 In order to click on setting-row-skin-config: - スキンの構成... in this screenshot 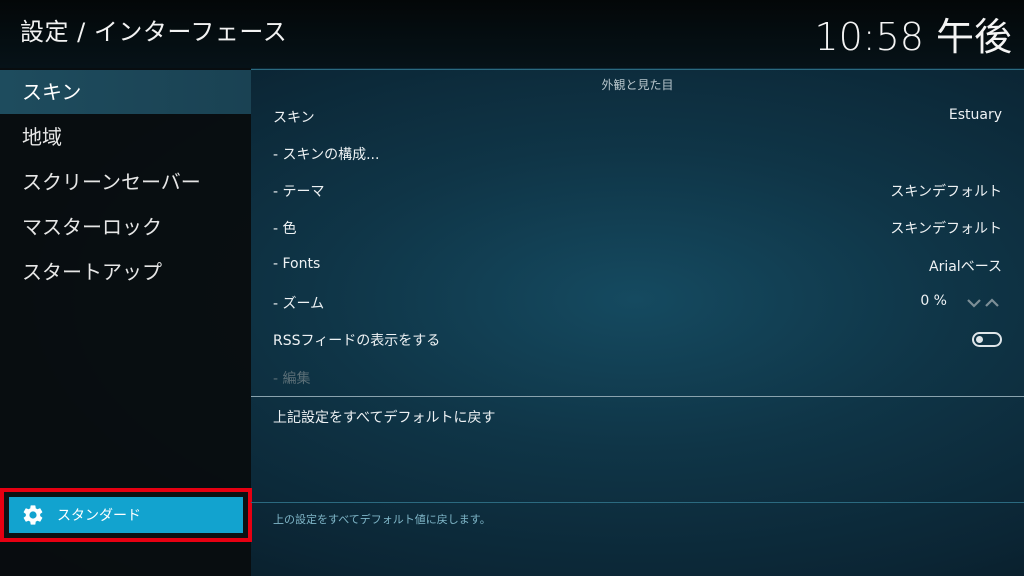, I will do `click(637, 153)`.